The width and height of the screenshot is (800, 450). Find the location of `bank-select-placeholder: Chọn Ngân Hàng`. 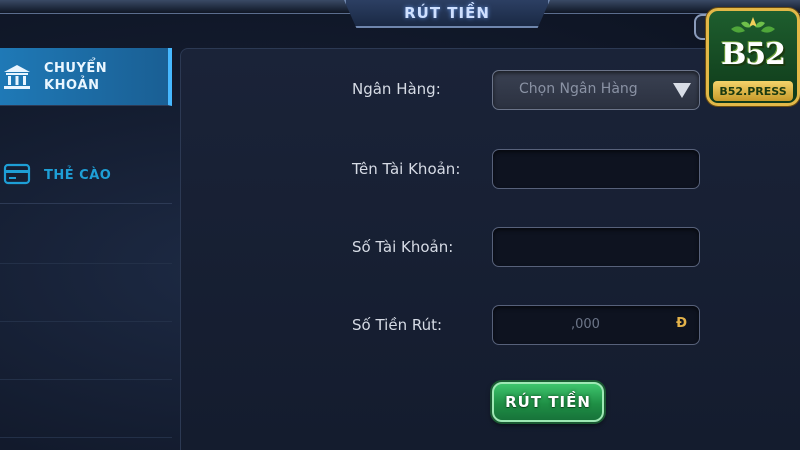

bank-select-placeholder: Chọn Ngân Hàng is located at coordinates (578, 89).